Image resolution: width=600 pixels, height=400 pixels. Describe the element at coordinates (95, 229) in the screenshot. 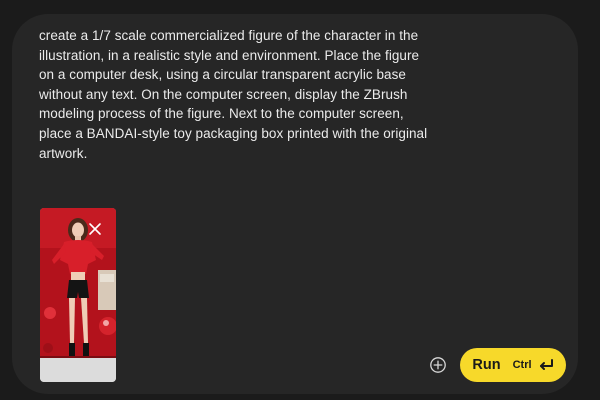

I see `close-icon` at that location.